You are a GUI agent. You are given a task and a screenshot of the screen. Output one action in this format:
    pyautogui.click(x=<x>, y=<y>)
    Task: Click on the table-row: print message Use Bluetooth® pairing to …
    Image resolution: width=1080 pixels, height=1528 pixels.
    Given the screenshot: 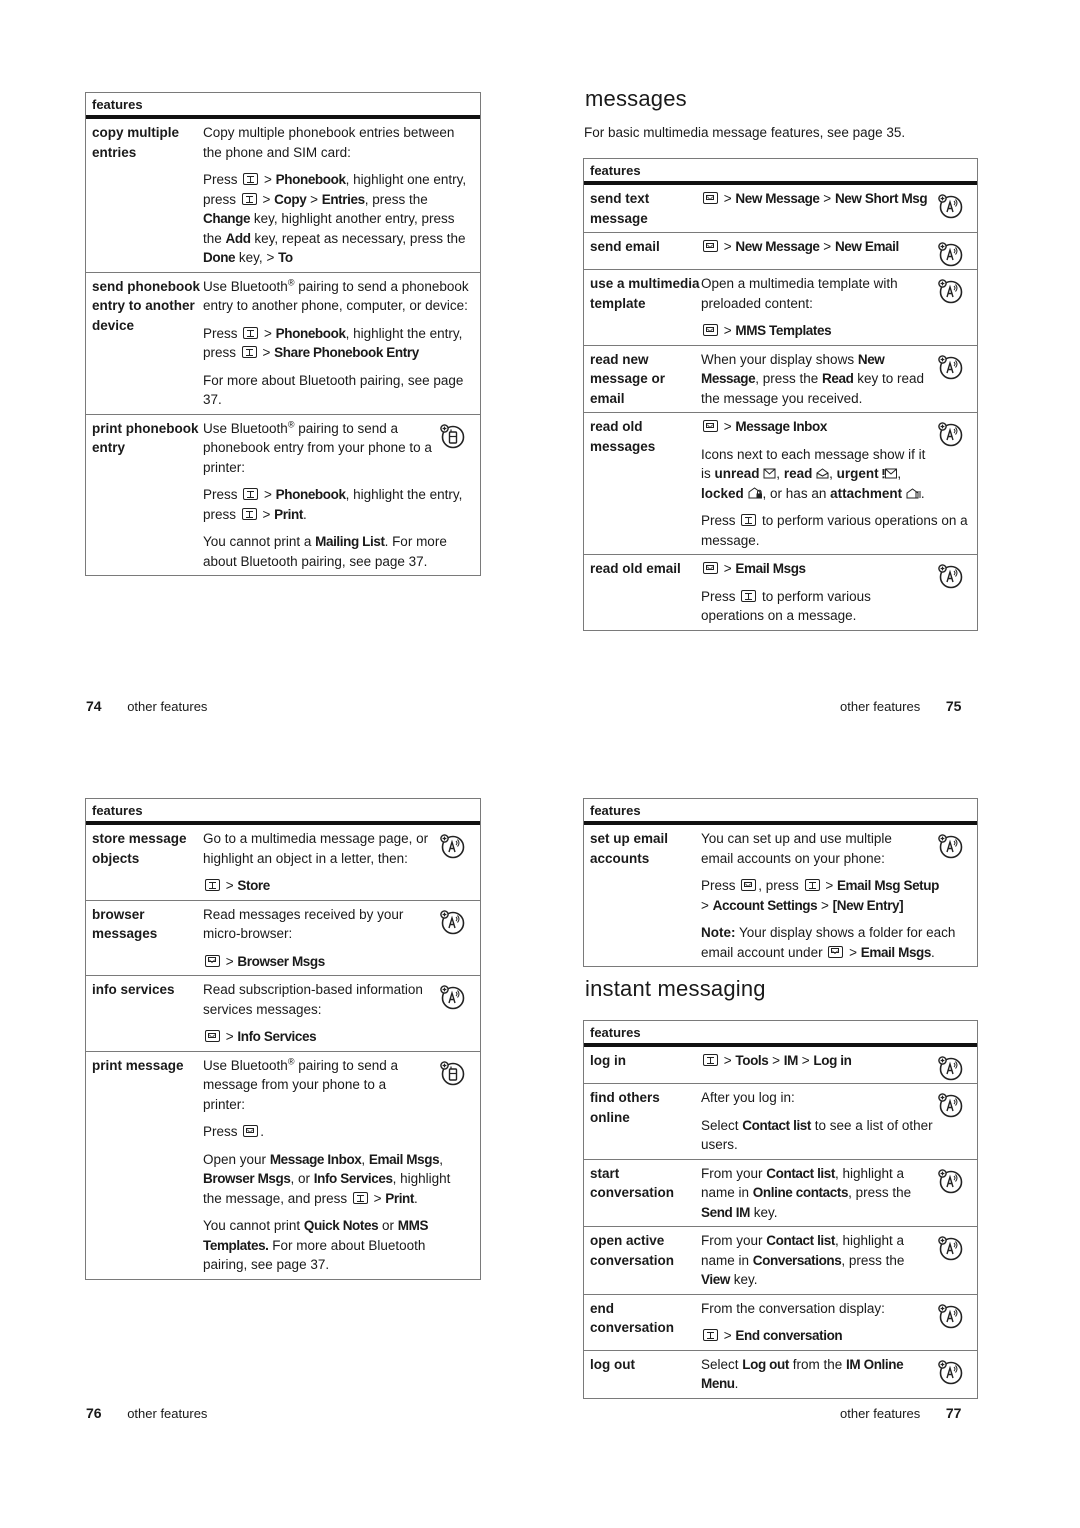 What is the action you would take?
    pyautogui.click(x=283, y=1164)
    